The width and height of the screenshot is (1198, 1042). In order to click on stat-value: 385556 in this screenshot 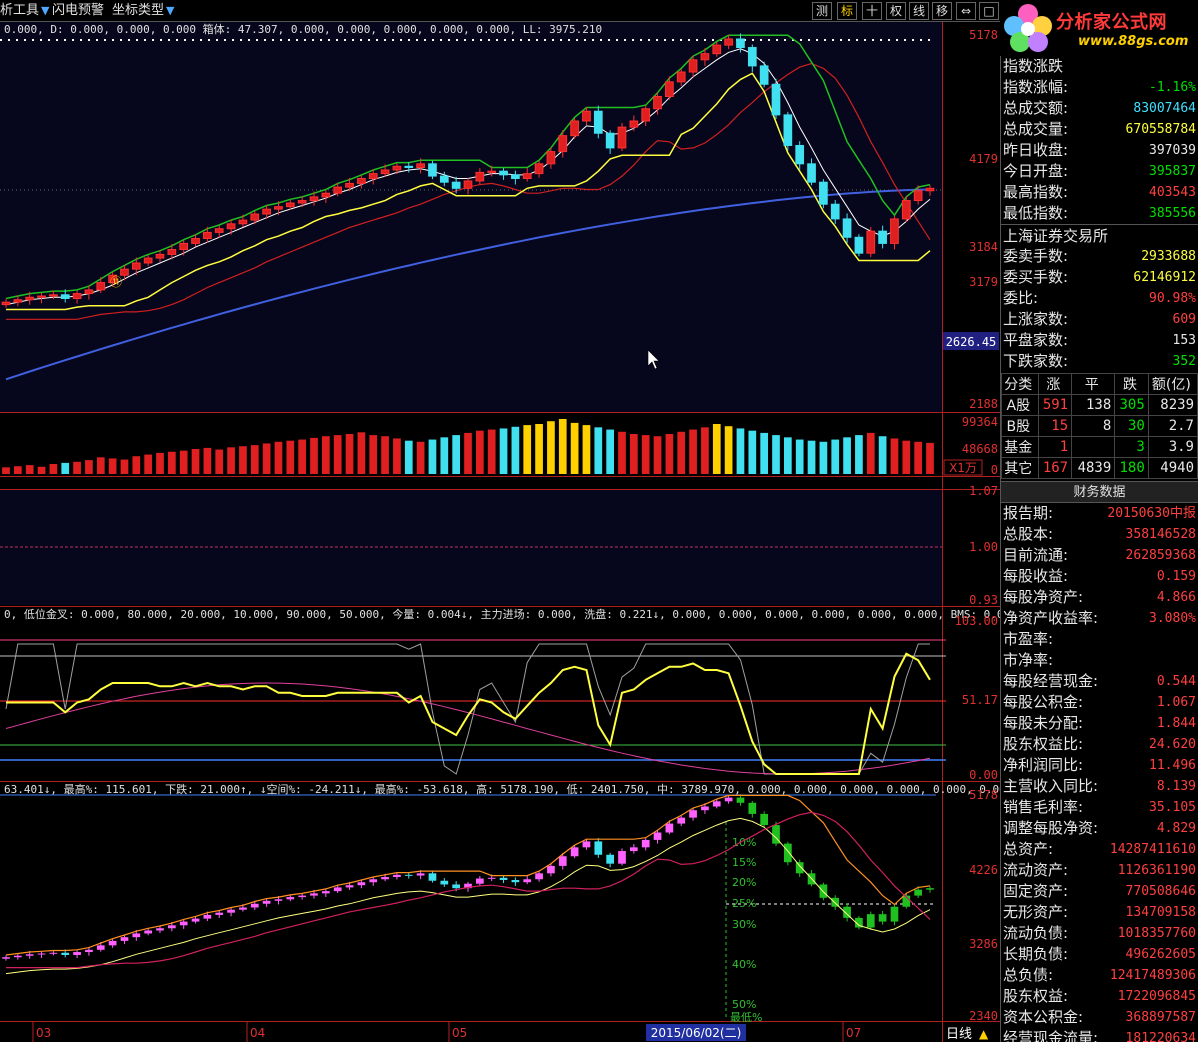, I will do `click(1172, 213)`.